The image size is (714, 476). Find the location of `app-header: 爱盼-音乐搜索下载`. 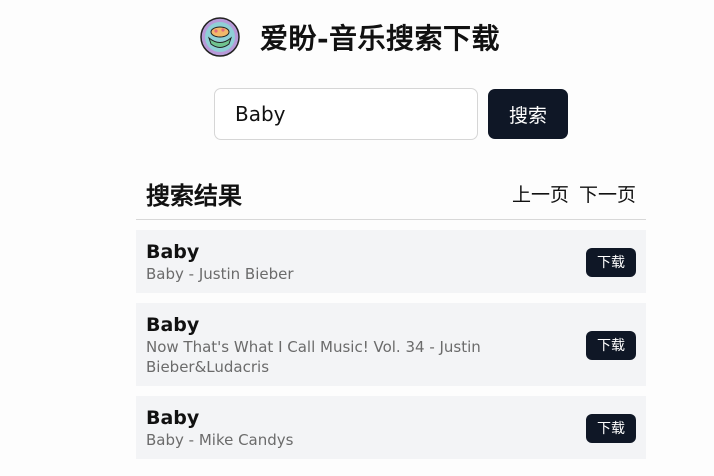

app-header: 爱盼-音乐搜索下载 is located at coordinates (357, 37).